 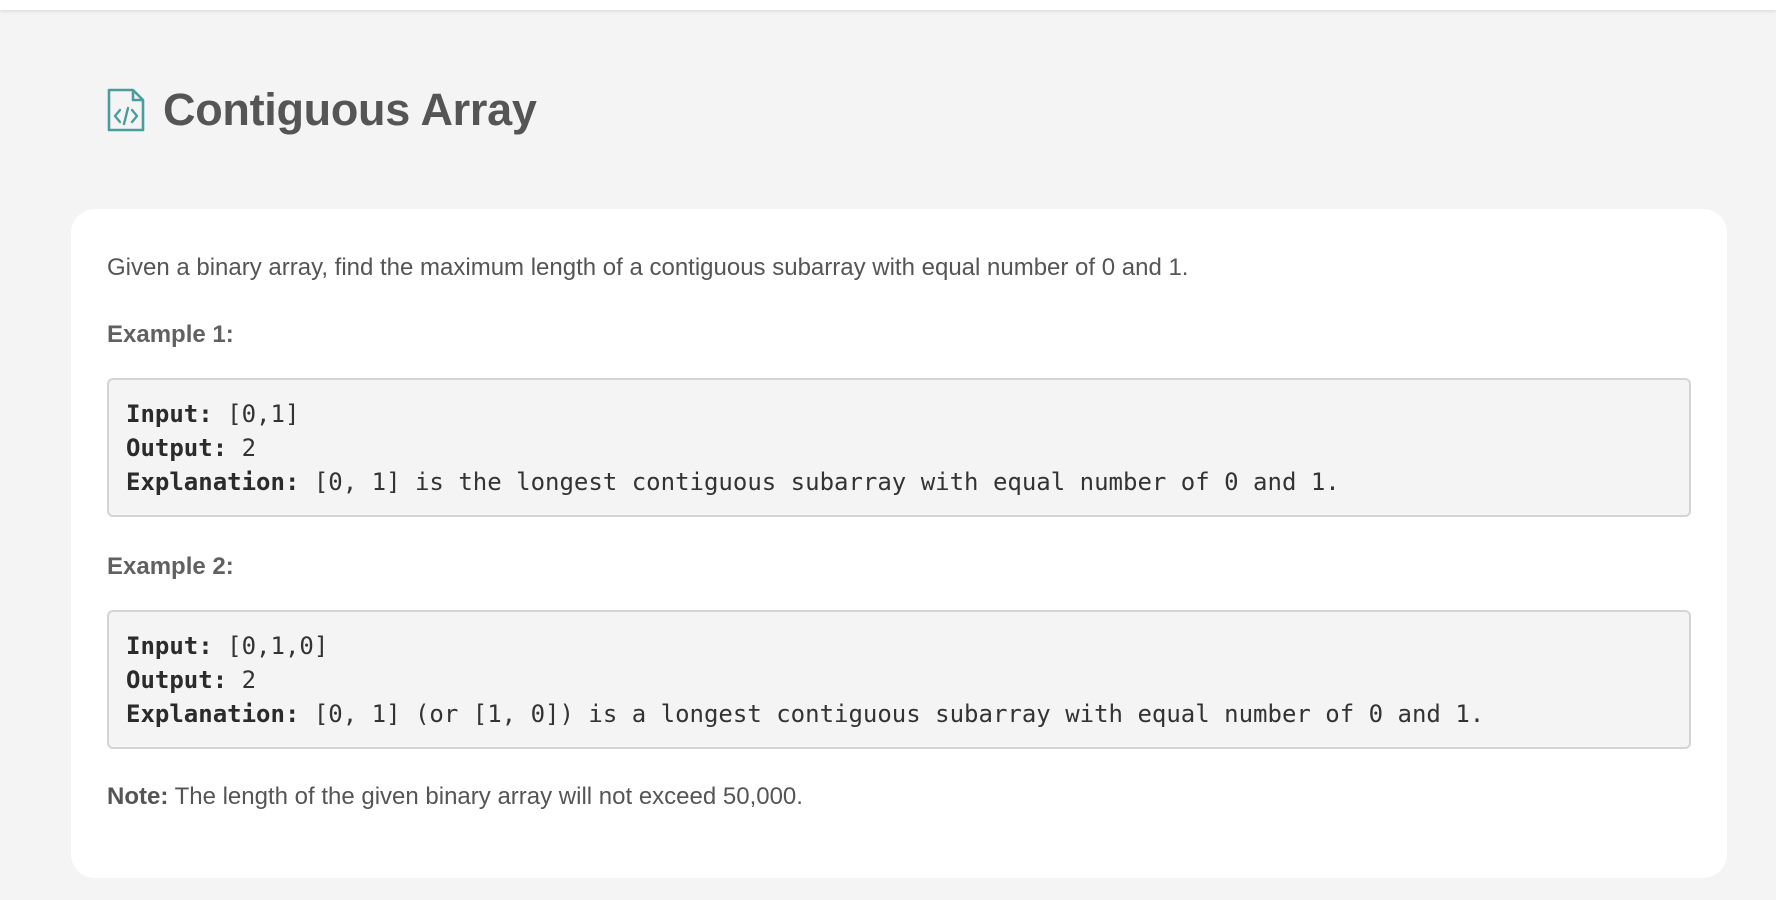 I want to click on code-file-icon, so click(x=126, y=110).